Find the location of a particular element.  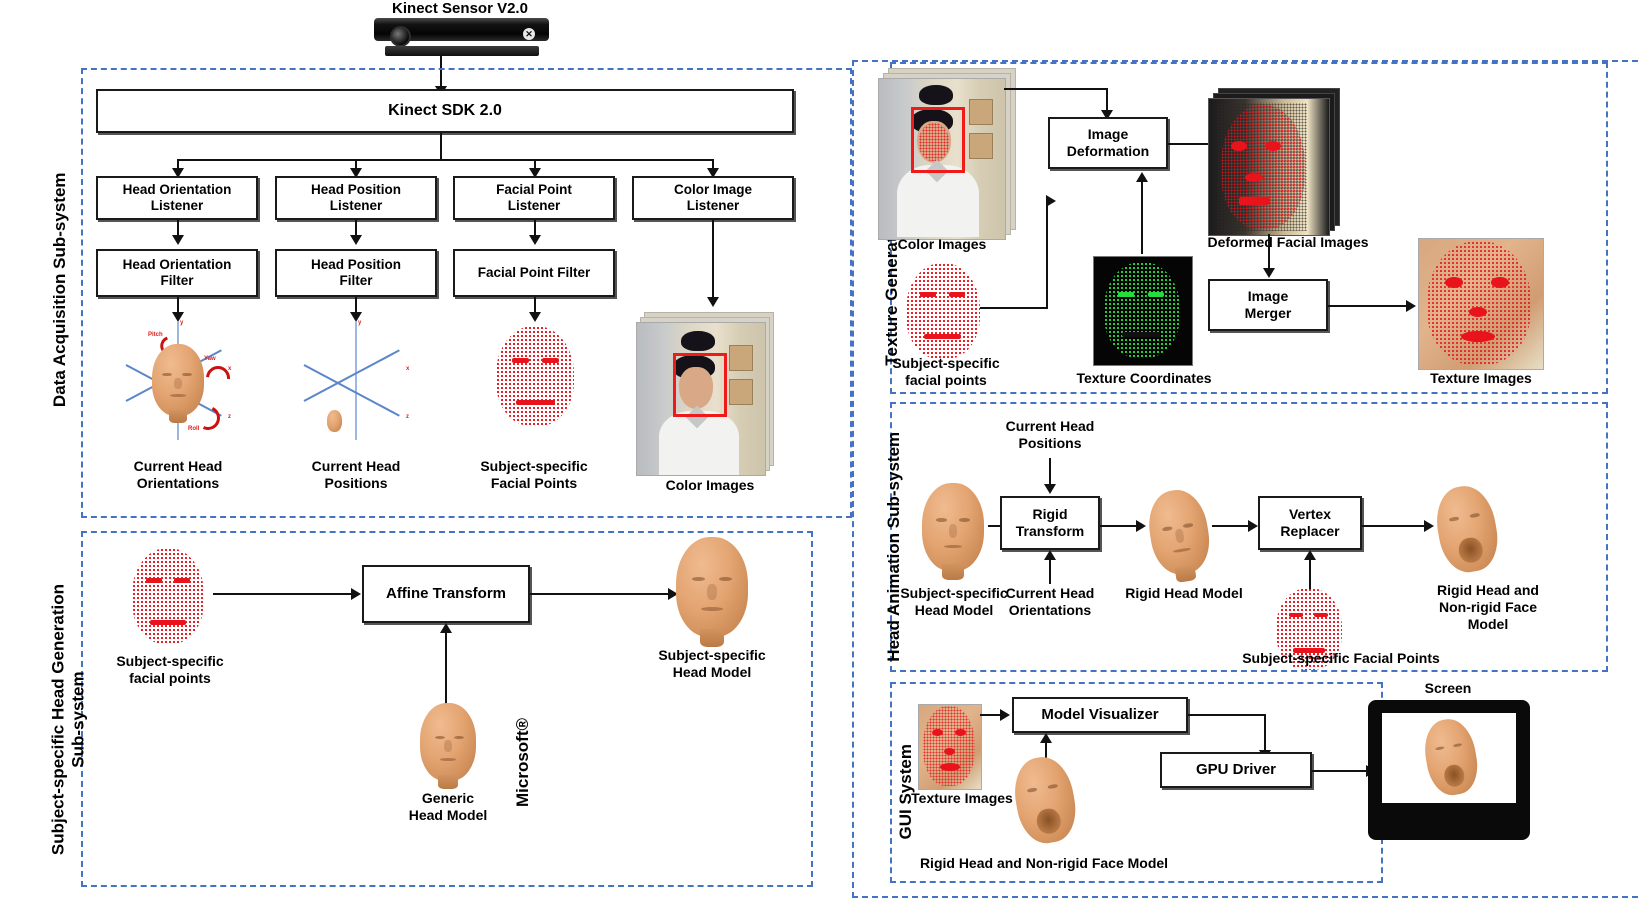

arrowhead-texcoords-to-deformation is located at coordinates (1142, 177).